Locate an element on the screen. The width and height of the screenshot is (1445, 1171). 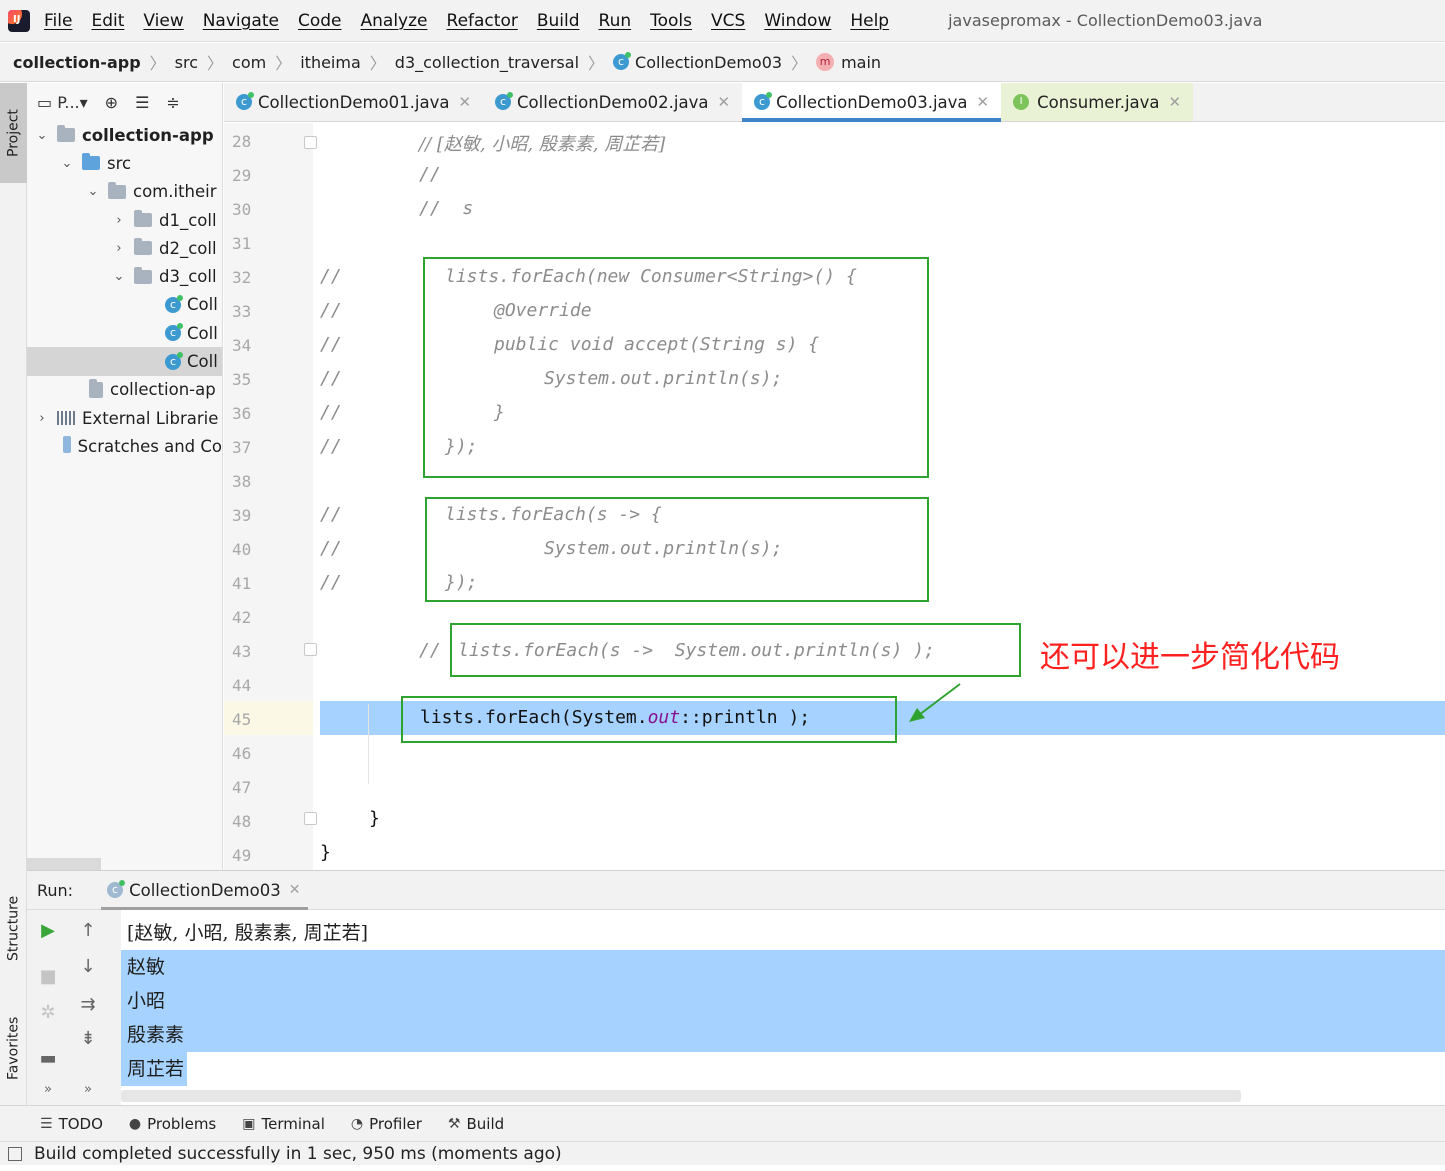
layout-icon: ▬ is located at coordinates (48, 1058).